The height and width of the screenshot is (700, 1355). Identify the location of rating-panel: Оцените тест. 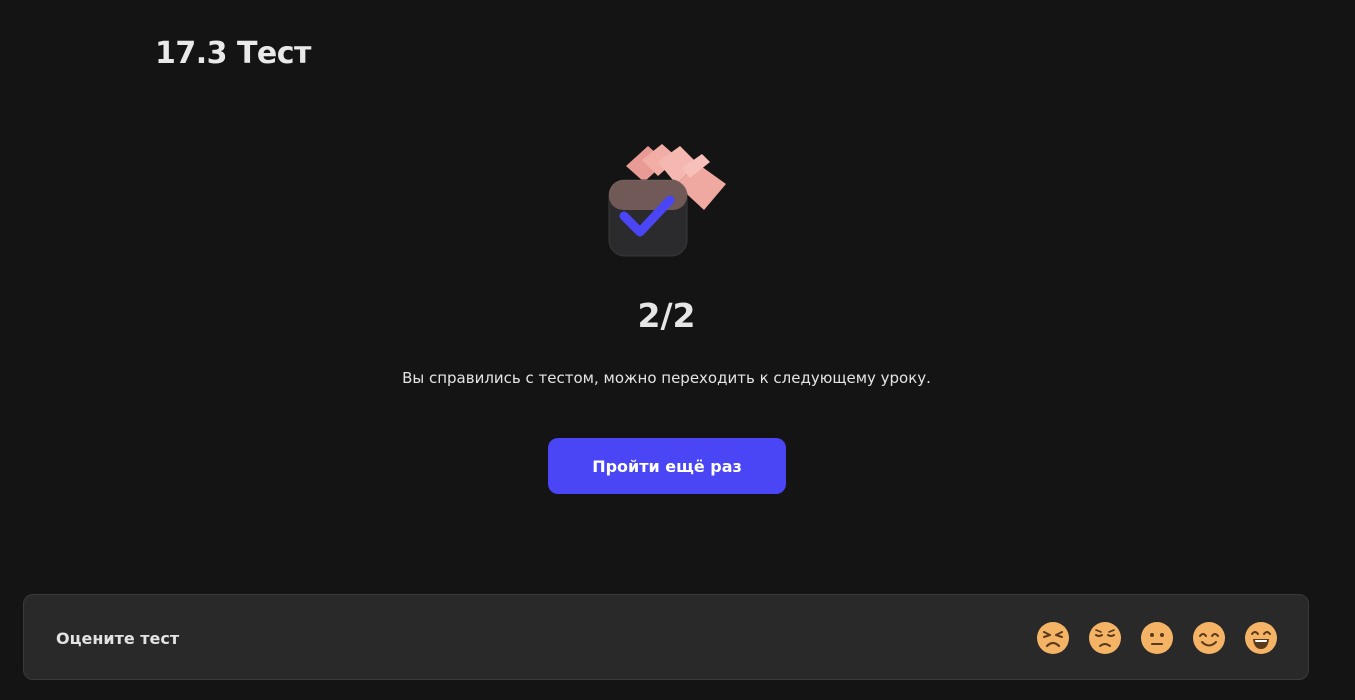
(666, 637).